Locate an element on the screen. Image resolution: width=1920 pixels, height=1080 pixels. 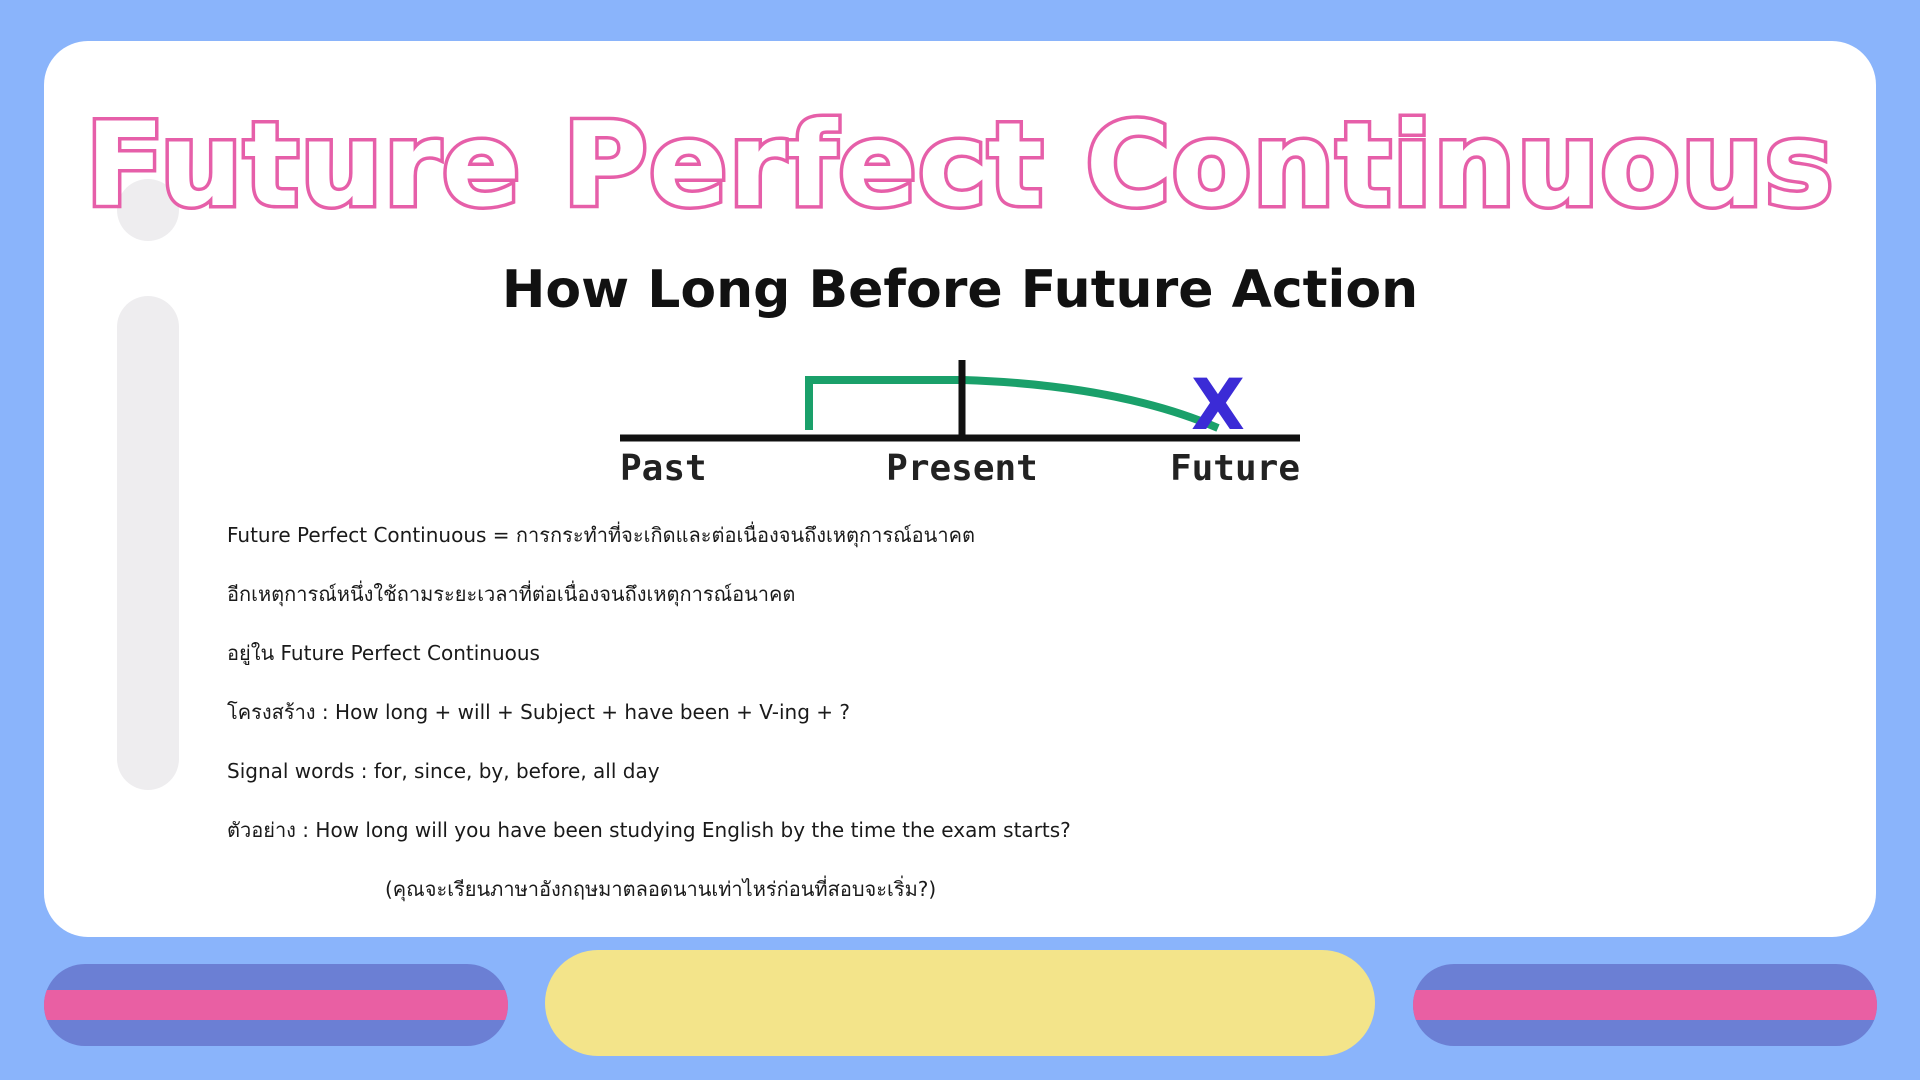
label-past: Past is located at coordinates (663, 468).